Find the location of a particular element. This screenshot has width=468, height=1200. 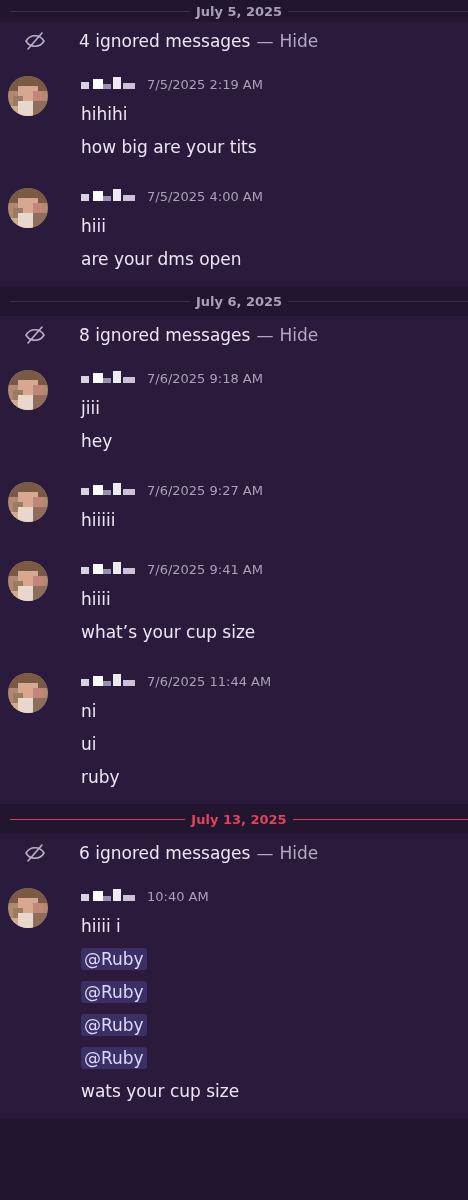

date-divider-label: July 6, 2025 is located at coordinates (239, 301).